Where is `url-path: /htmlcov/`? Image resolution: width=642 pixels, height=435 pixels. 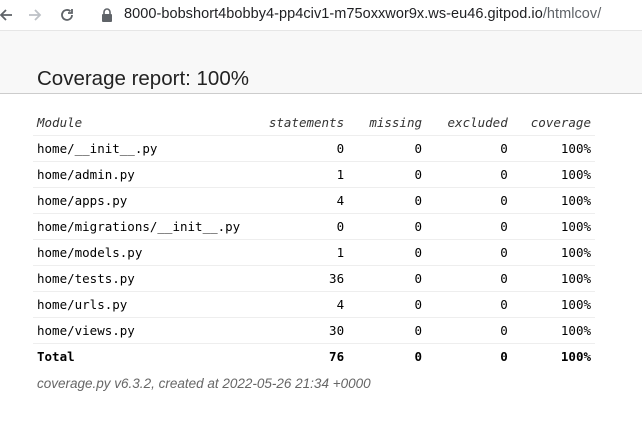 url-path: /htmlcov/ is located at coordinates (572, 14).